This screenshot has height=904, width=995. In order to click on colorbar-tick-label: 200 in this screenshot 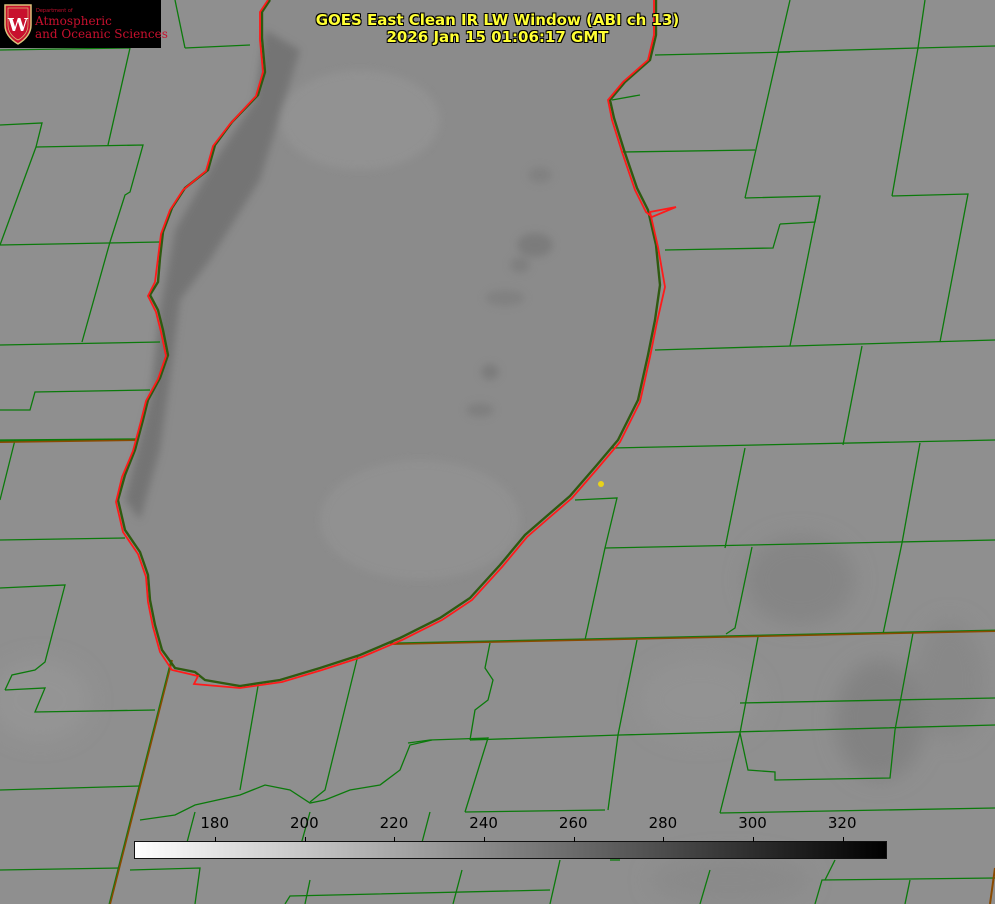, I will do `click(304, 823)`.